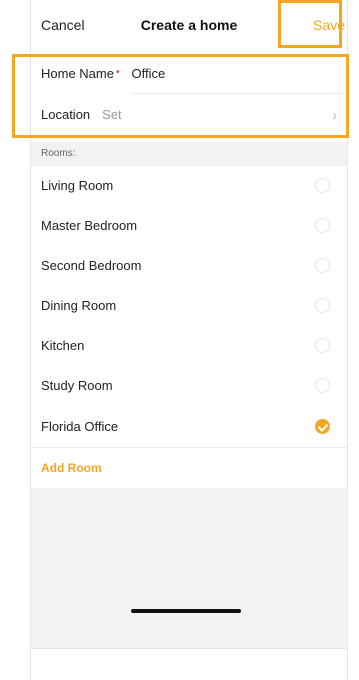 The height and width of the screenshot is (680, 359). What do you see at coordinates (189, 226) in the screenshot?
I see `room-item: Master Bedroom` at bounding box center [189, 226].